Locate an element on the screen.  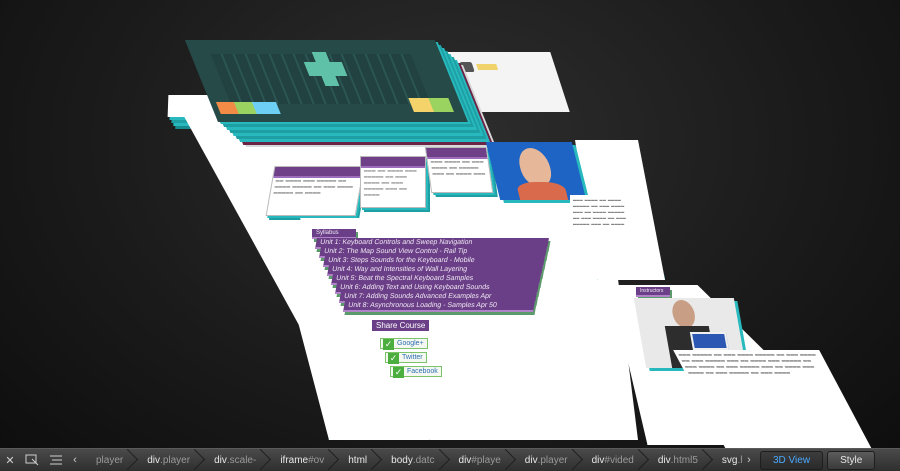
breadcrumb-item: div #vided is located at coordinates (611, 460).